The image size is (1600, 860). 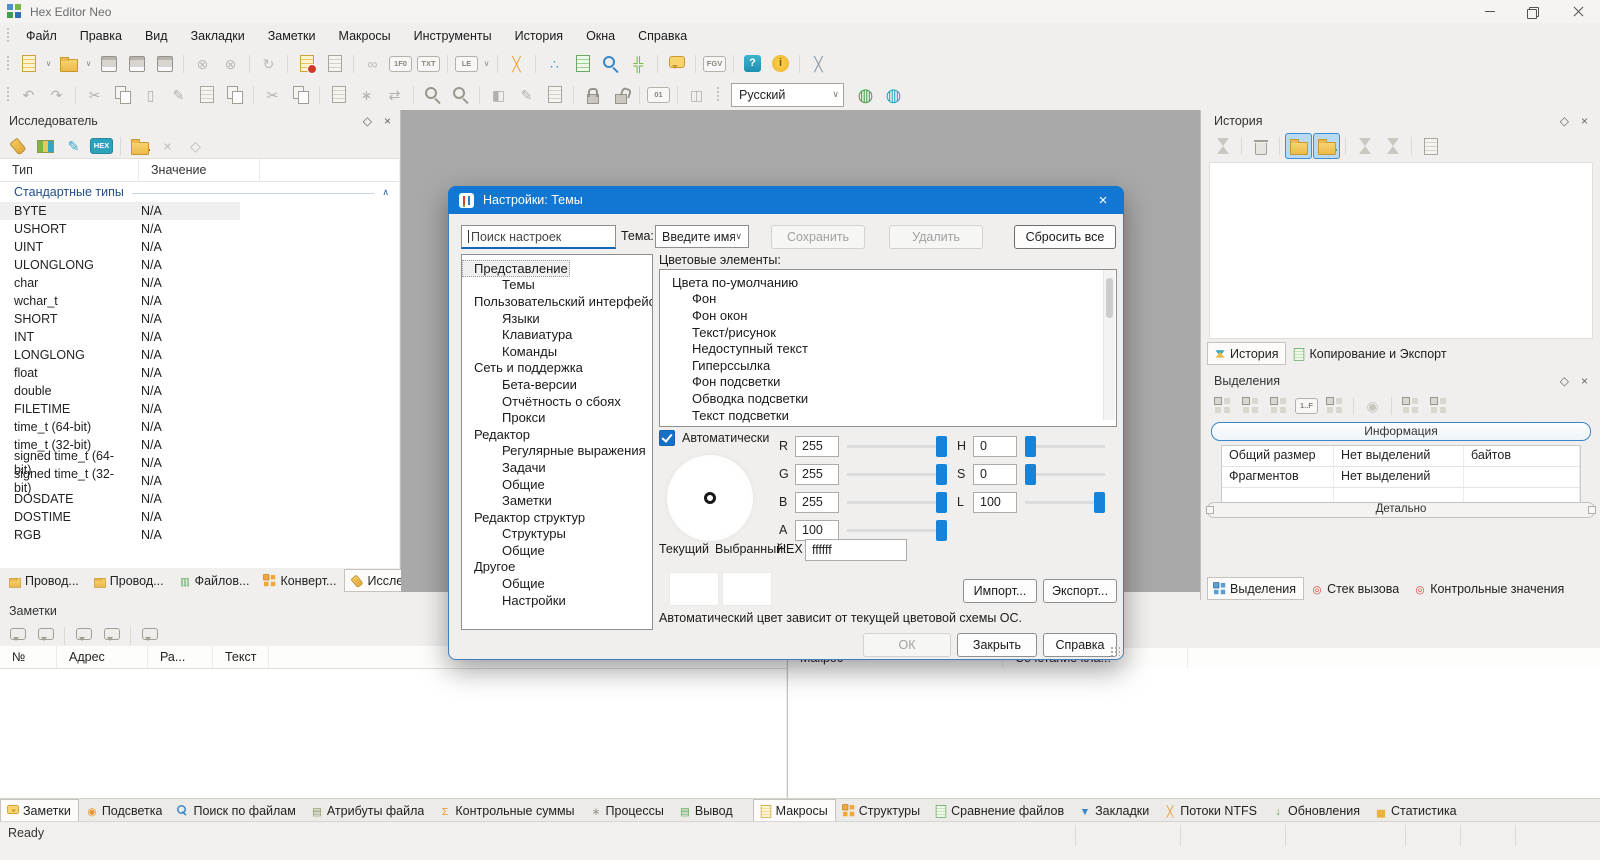 What do you see at coordinates (338, 95) in the screenshot?
I see `insert-file-icon` at bounding box center [338, 95].